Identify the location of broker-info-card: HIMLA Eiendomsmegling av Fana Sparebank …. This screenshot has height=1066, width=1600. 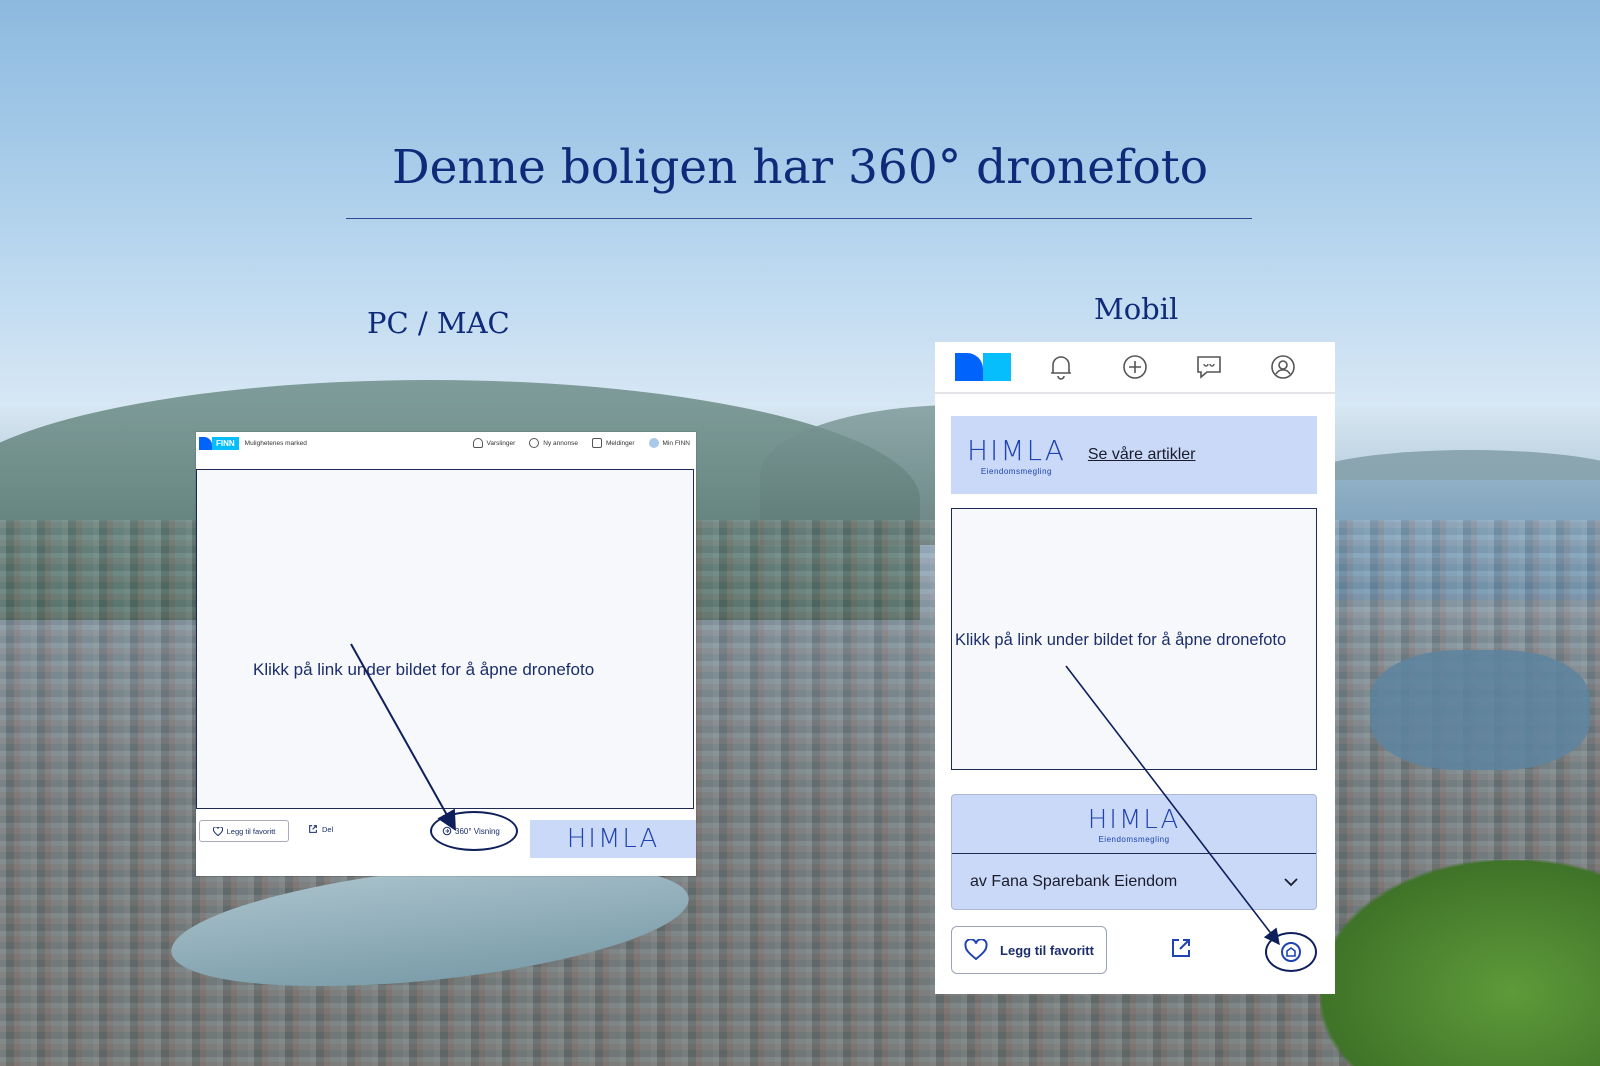
(1134, 852).